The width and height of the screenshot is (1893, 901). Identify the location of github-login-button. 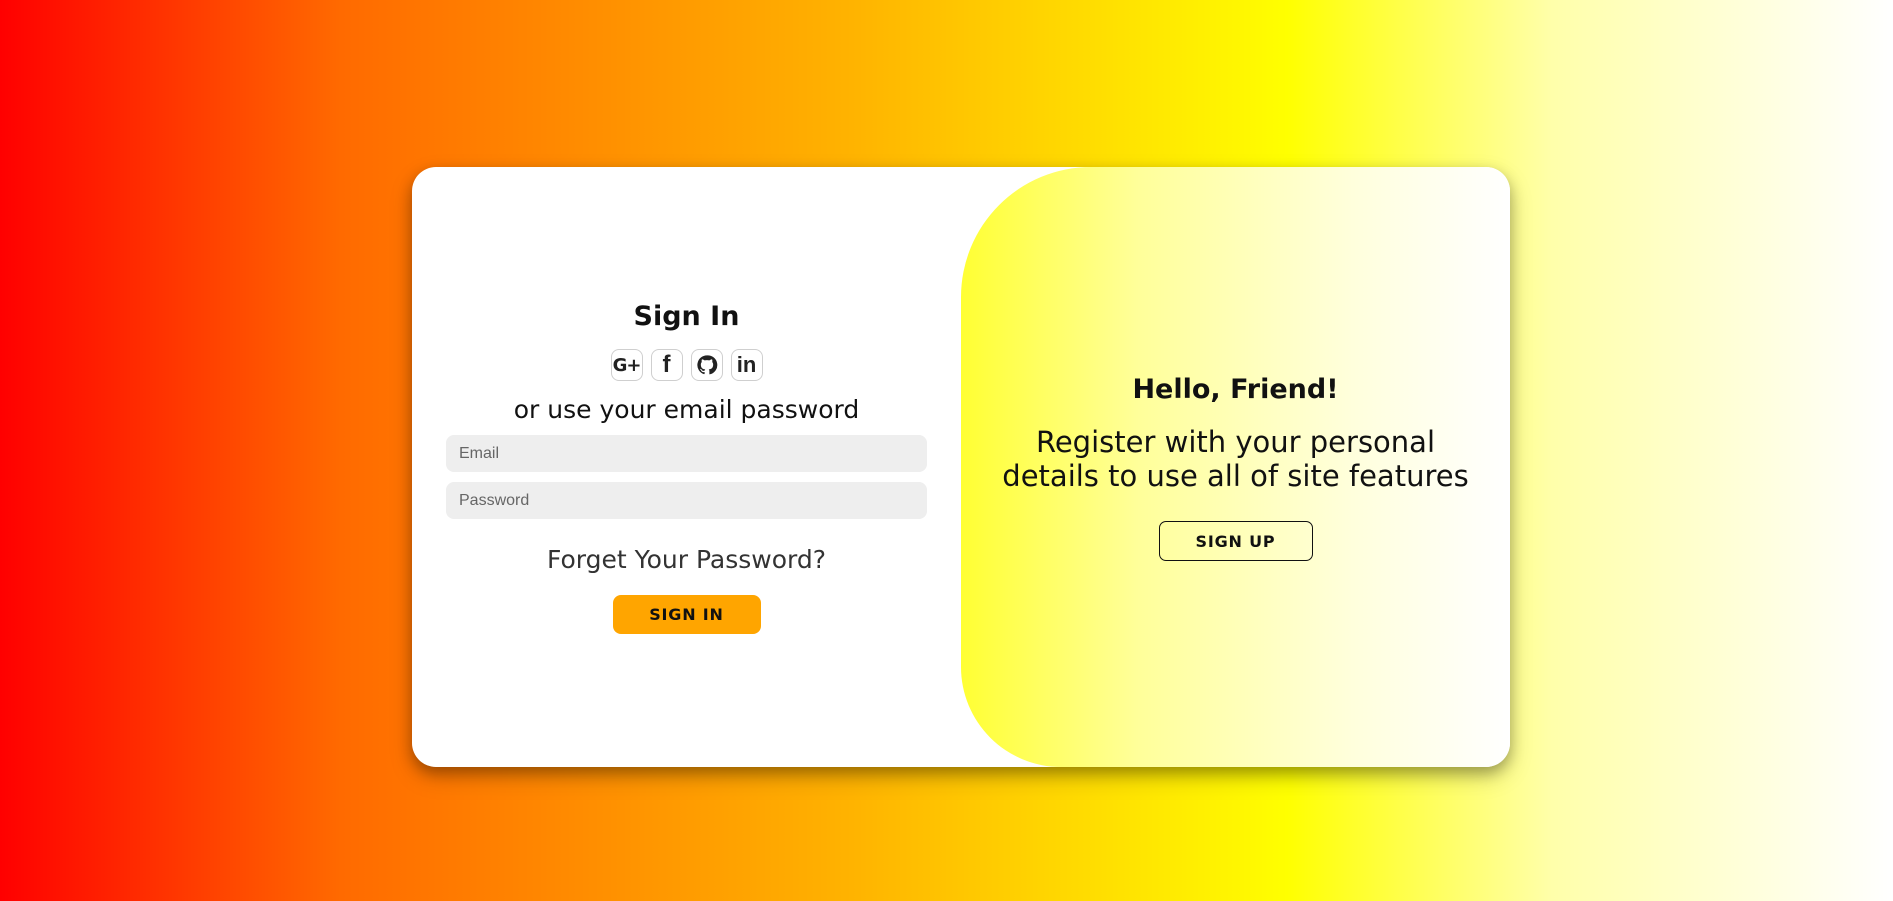
(706, 365).